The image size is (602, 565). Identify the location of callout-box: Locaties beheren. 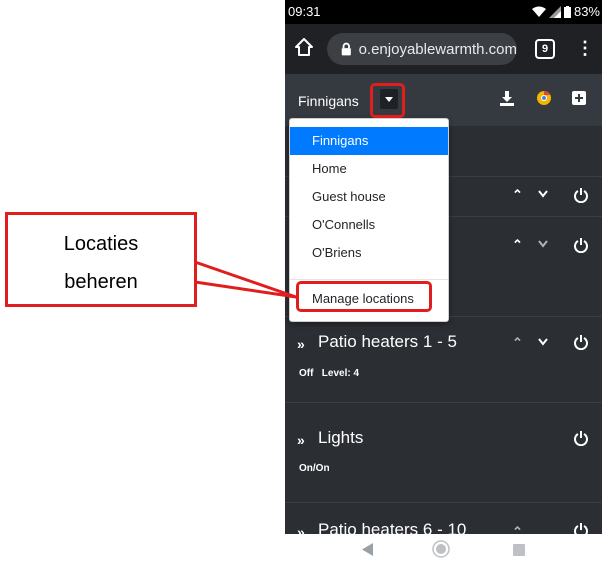
(101, 259).